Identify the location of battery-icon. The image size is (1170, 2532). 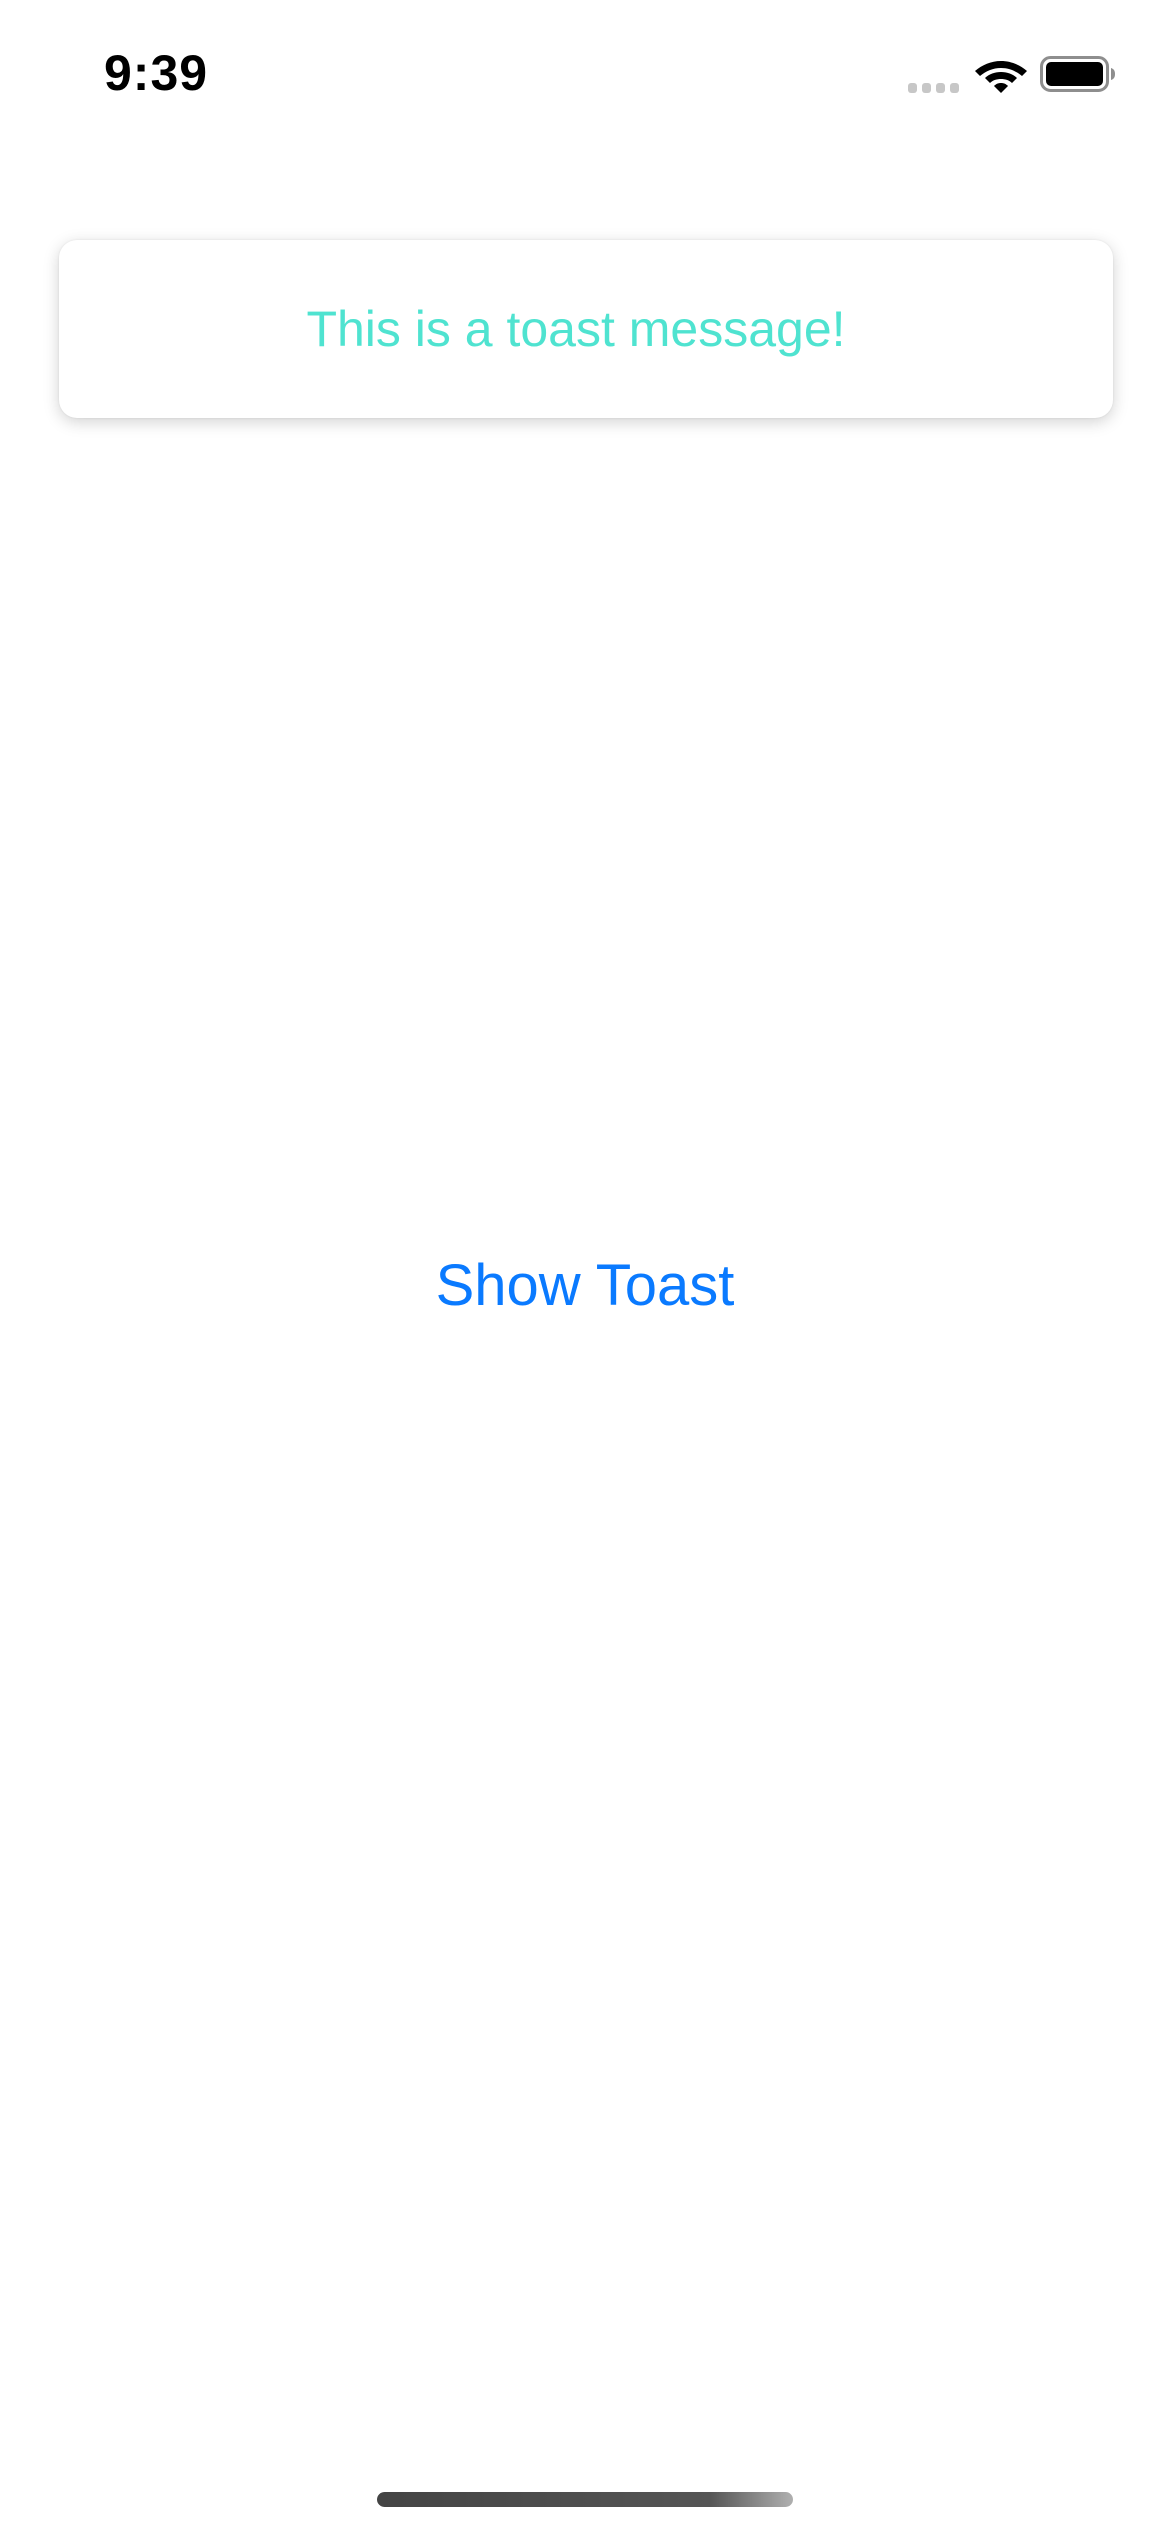
(1077, 74).